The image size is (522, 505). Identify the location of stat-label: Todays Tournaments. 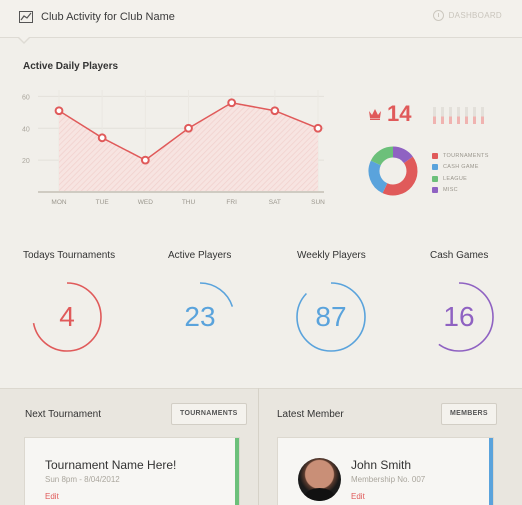
(69, 255).